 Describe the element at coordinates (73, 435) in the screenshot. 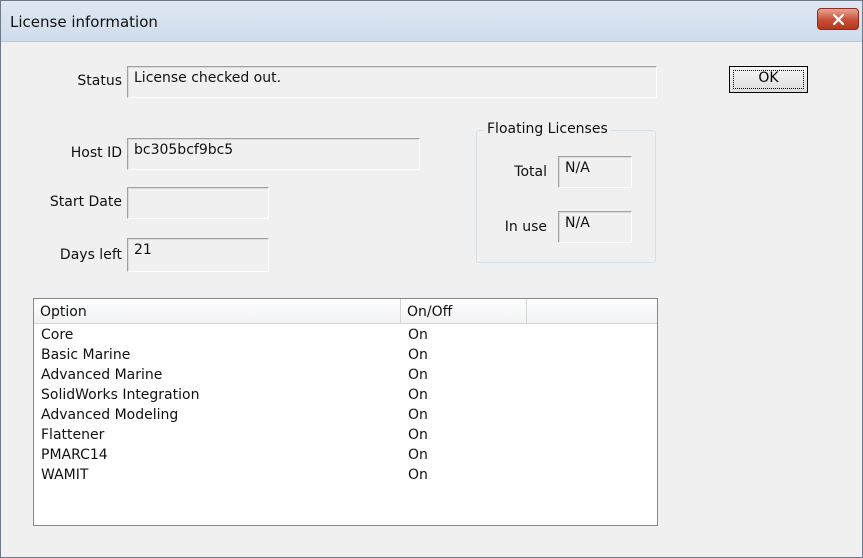

I see `option-name-cell: Flattener` at that location.